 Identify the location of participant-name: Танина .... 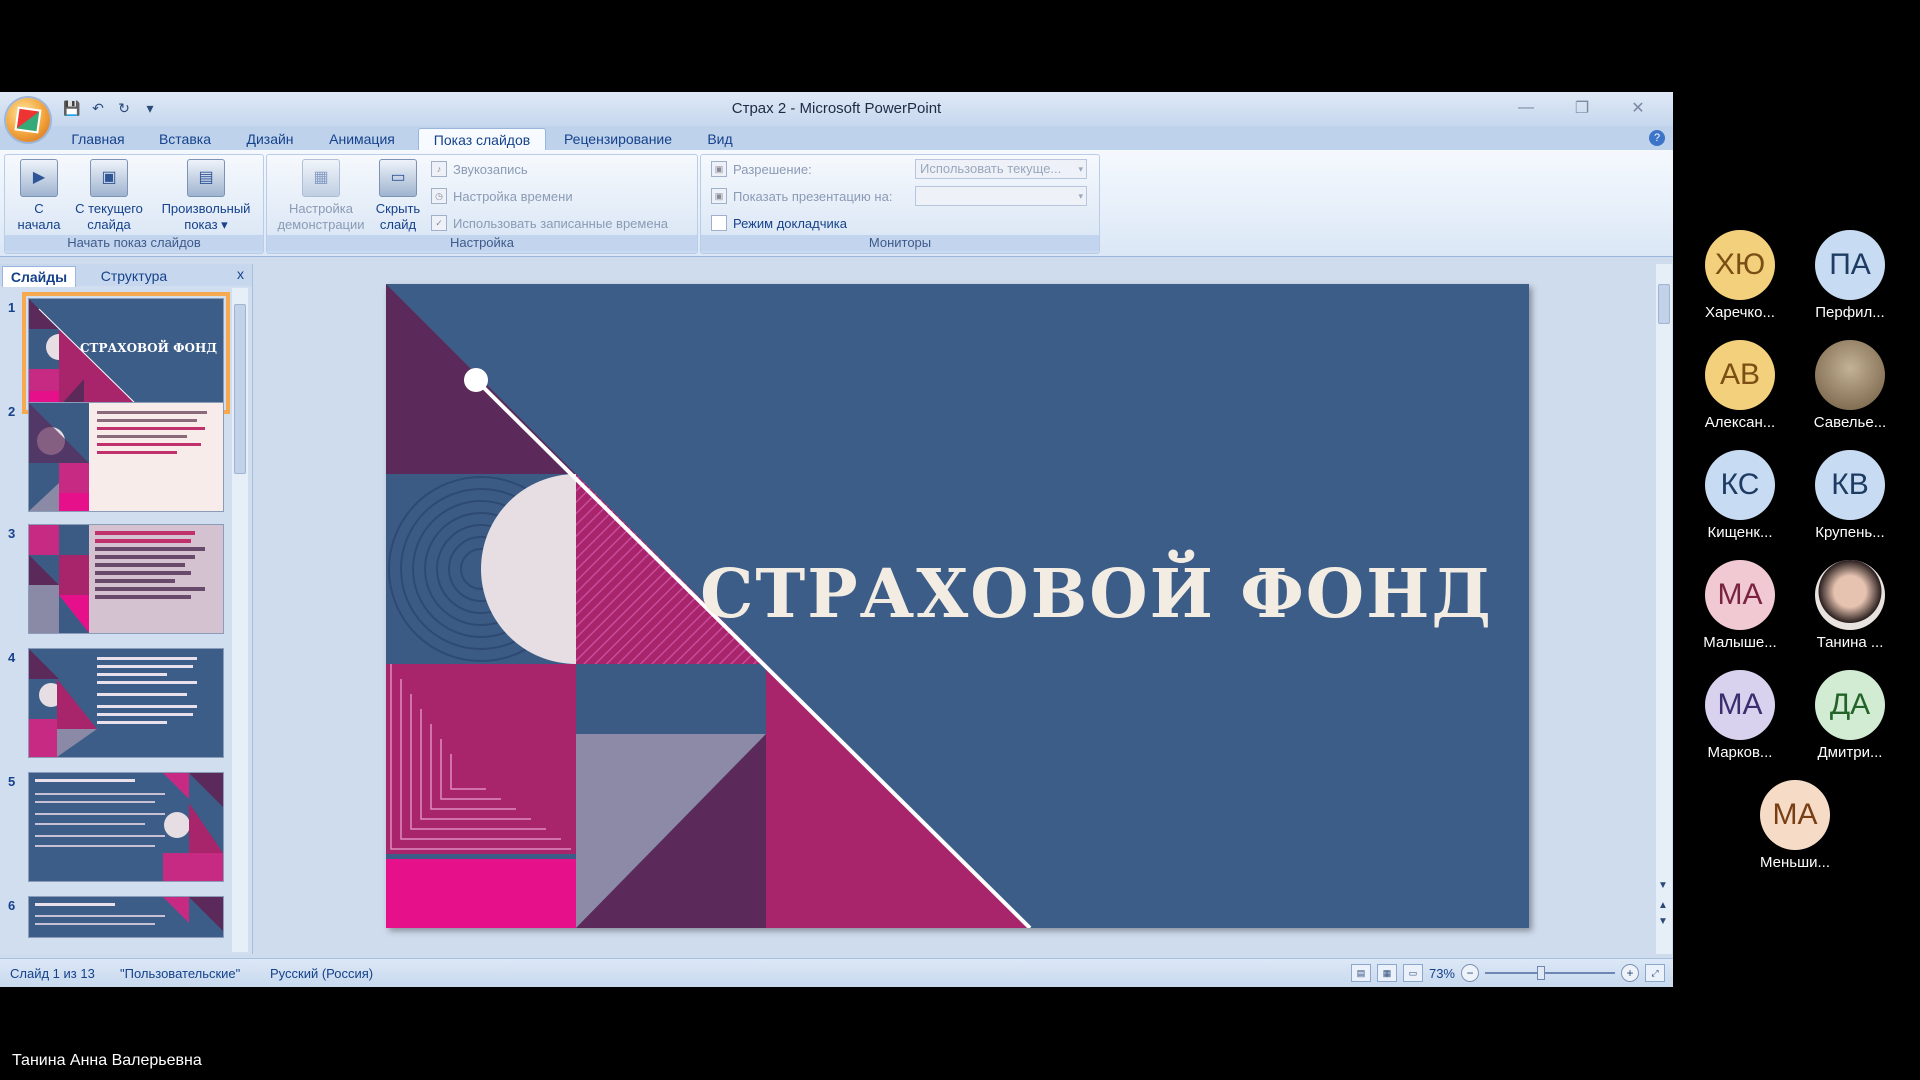
(1850, 642).